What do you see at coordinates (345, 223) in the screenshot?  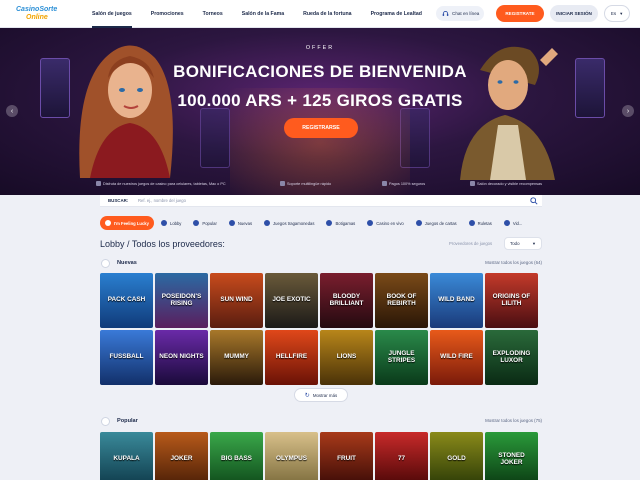 I see `filter-label: Botigamas` at bounding box center [345, 223].